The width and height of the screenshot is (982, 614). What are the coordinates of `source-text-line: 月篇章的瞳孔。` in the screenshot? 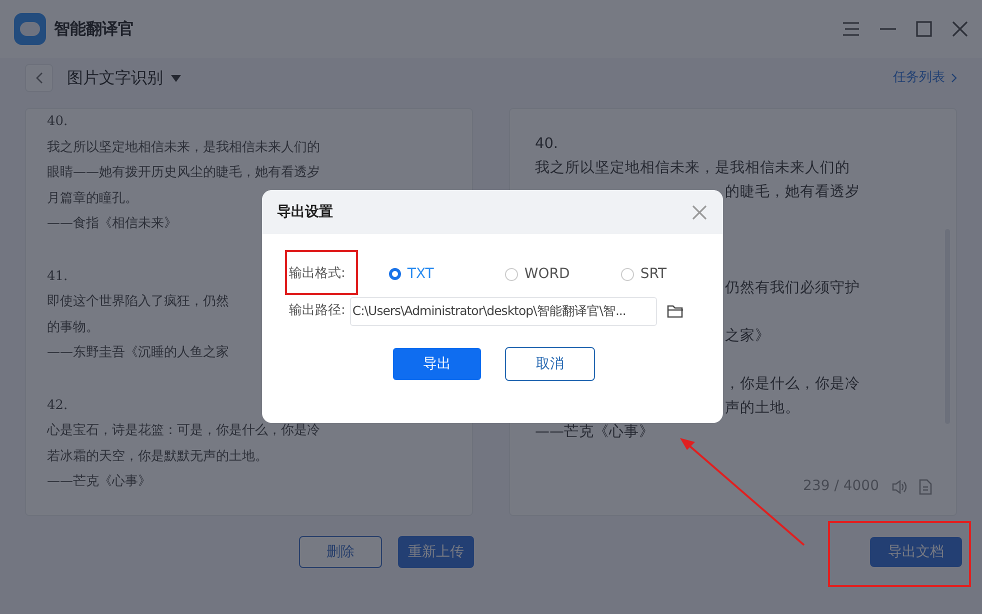 It's located at (92, 199).